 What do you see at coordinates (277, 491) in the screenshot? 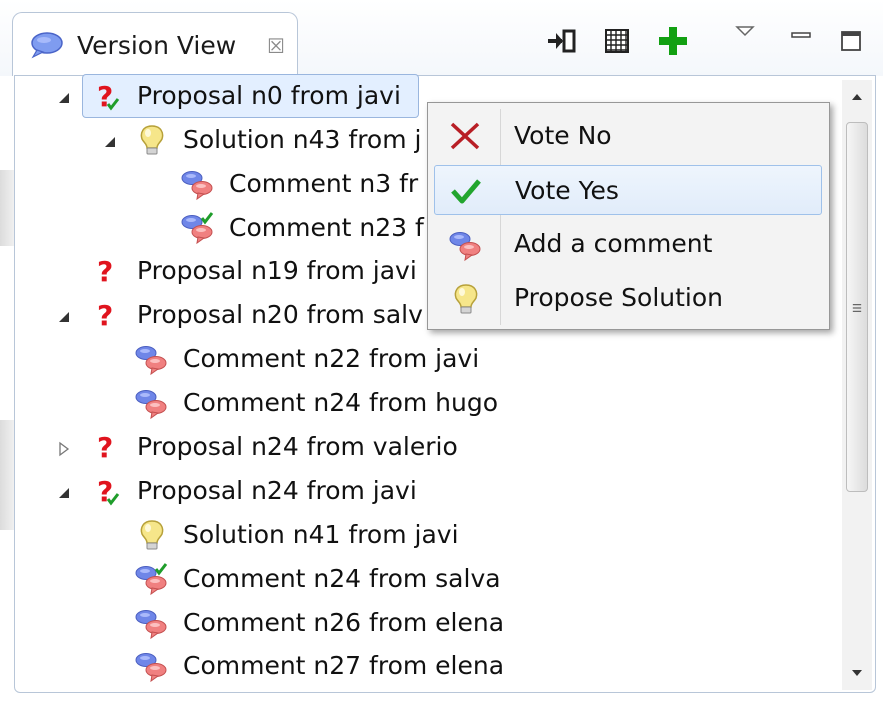
I see `tree-item-label: Proposal n24 from javi` at bounding box center [277, 491].